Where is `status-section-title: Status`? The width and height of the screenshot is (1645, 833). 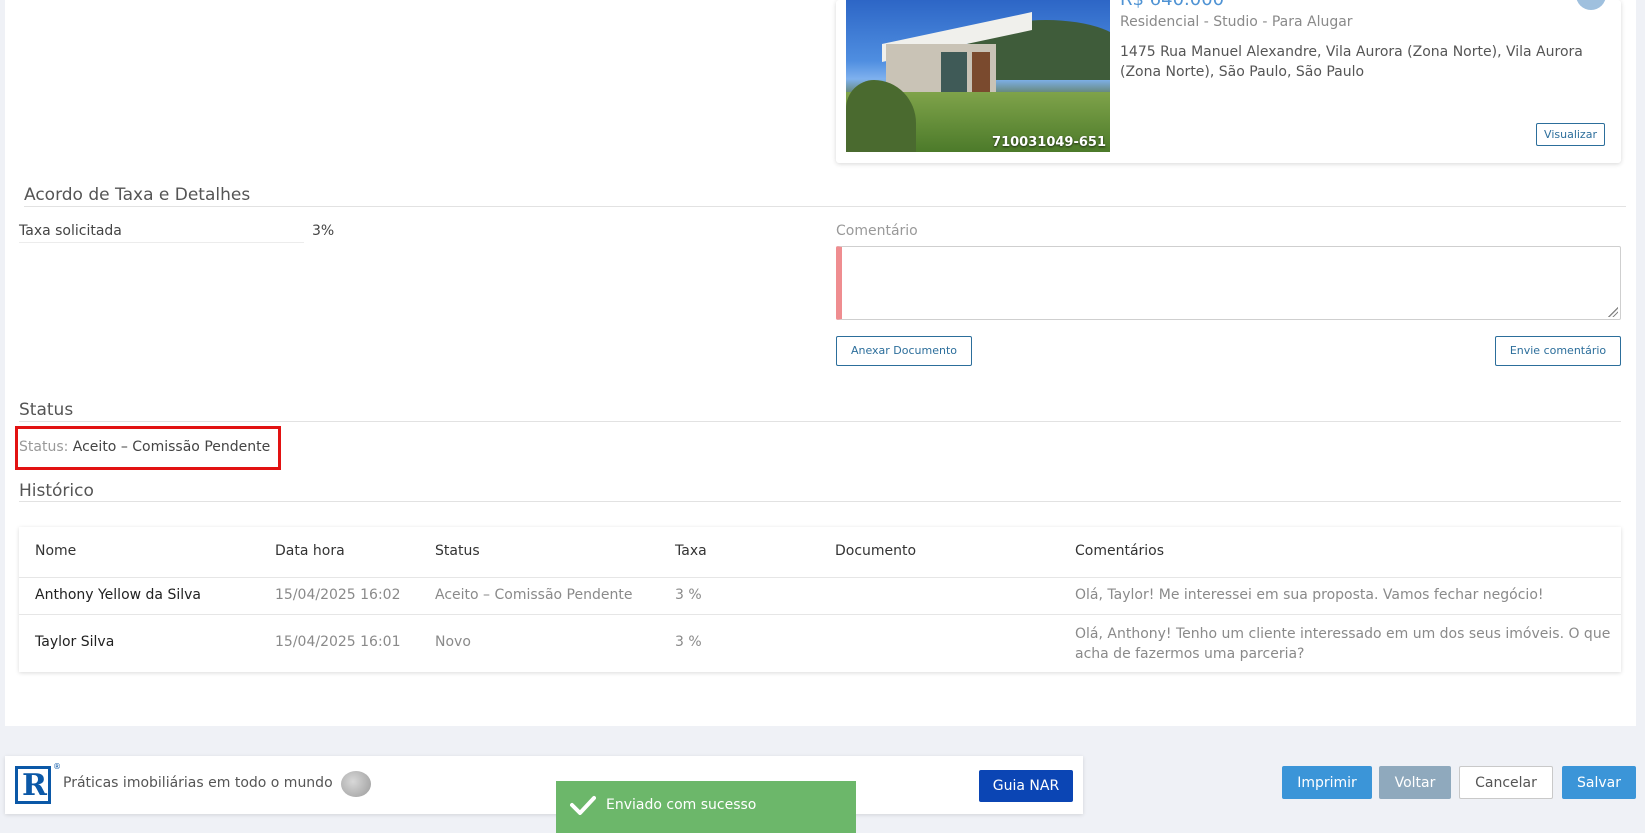 status-section-title: Status is located at coordinates (46, 410).